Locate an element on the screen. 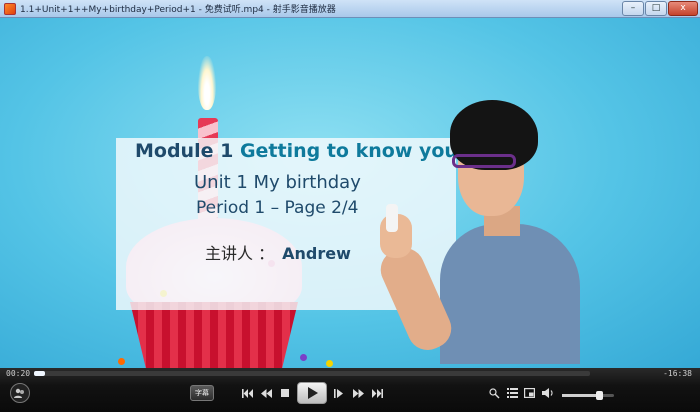 This screenshot has height=412, width=700. slide-unit-title: Unit 1 My birthday is located at coordinates (277, 182).